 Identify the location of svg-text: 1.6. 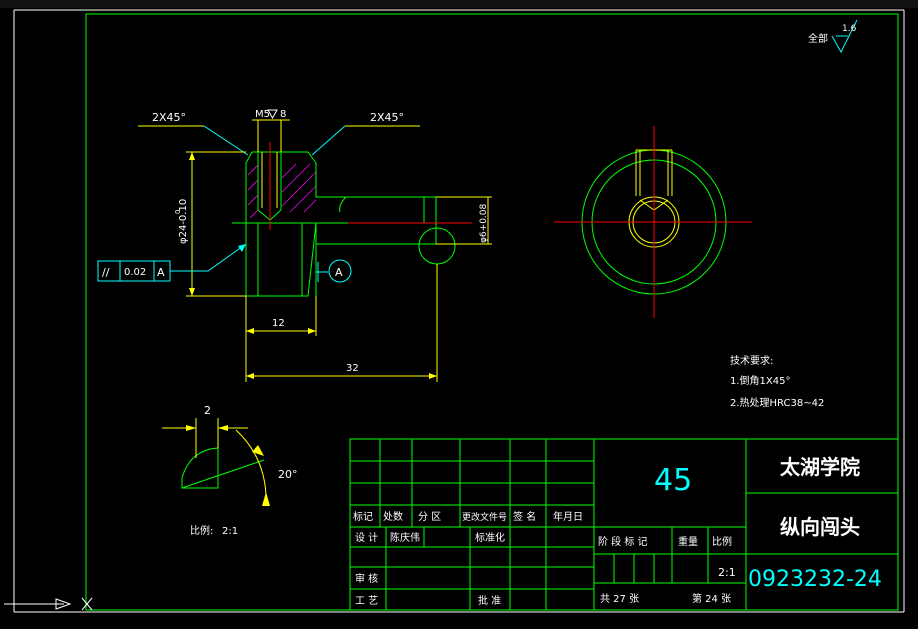
(849, 29).